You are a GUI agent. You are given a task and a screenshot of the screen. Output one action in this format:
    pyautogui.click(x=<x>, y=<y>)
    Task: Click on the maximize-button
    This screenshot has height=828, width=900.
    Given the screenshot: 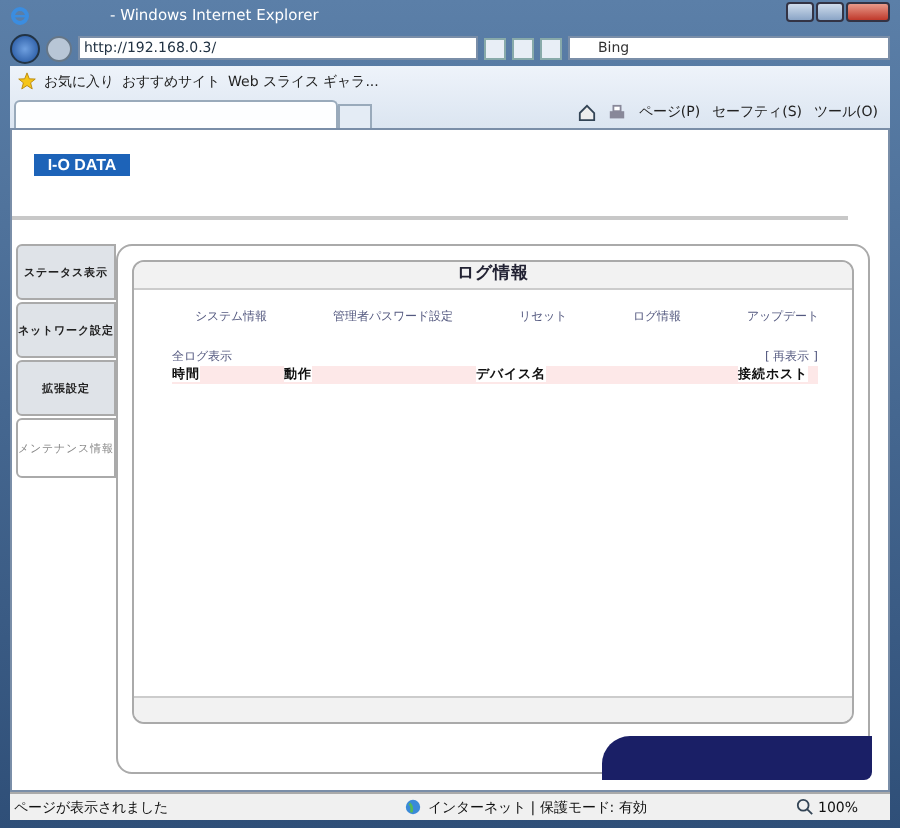 What is the action you would take?
    pyautogui.click(x=830, y=12)
    